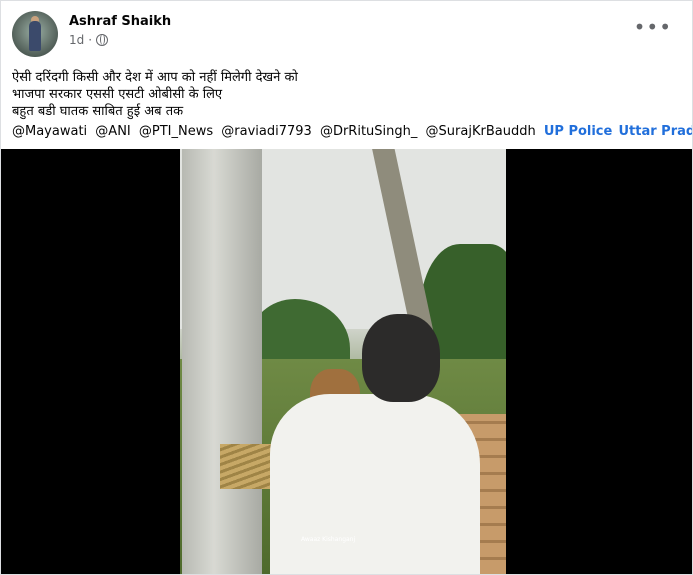 The image size is (693, 575). Describe the element at coordinates (368, 131) in the screenshot. I see `mention-tag: @DrRituSingh_` at that location.